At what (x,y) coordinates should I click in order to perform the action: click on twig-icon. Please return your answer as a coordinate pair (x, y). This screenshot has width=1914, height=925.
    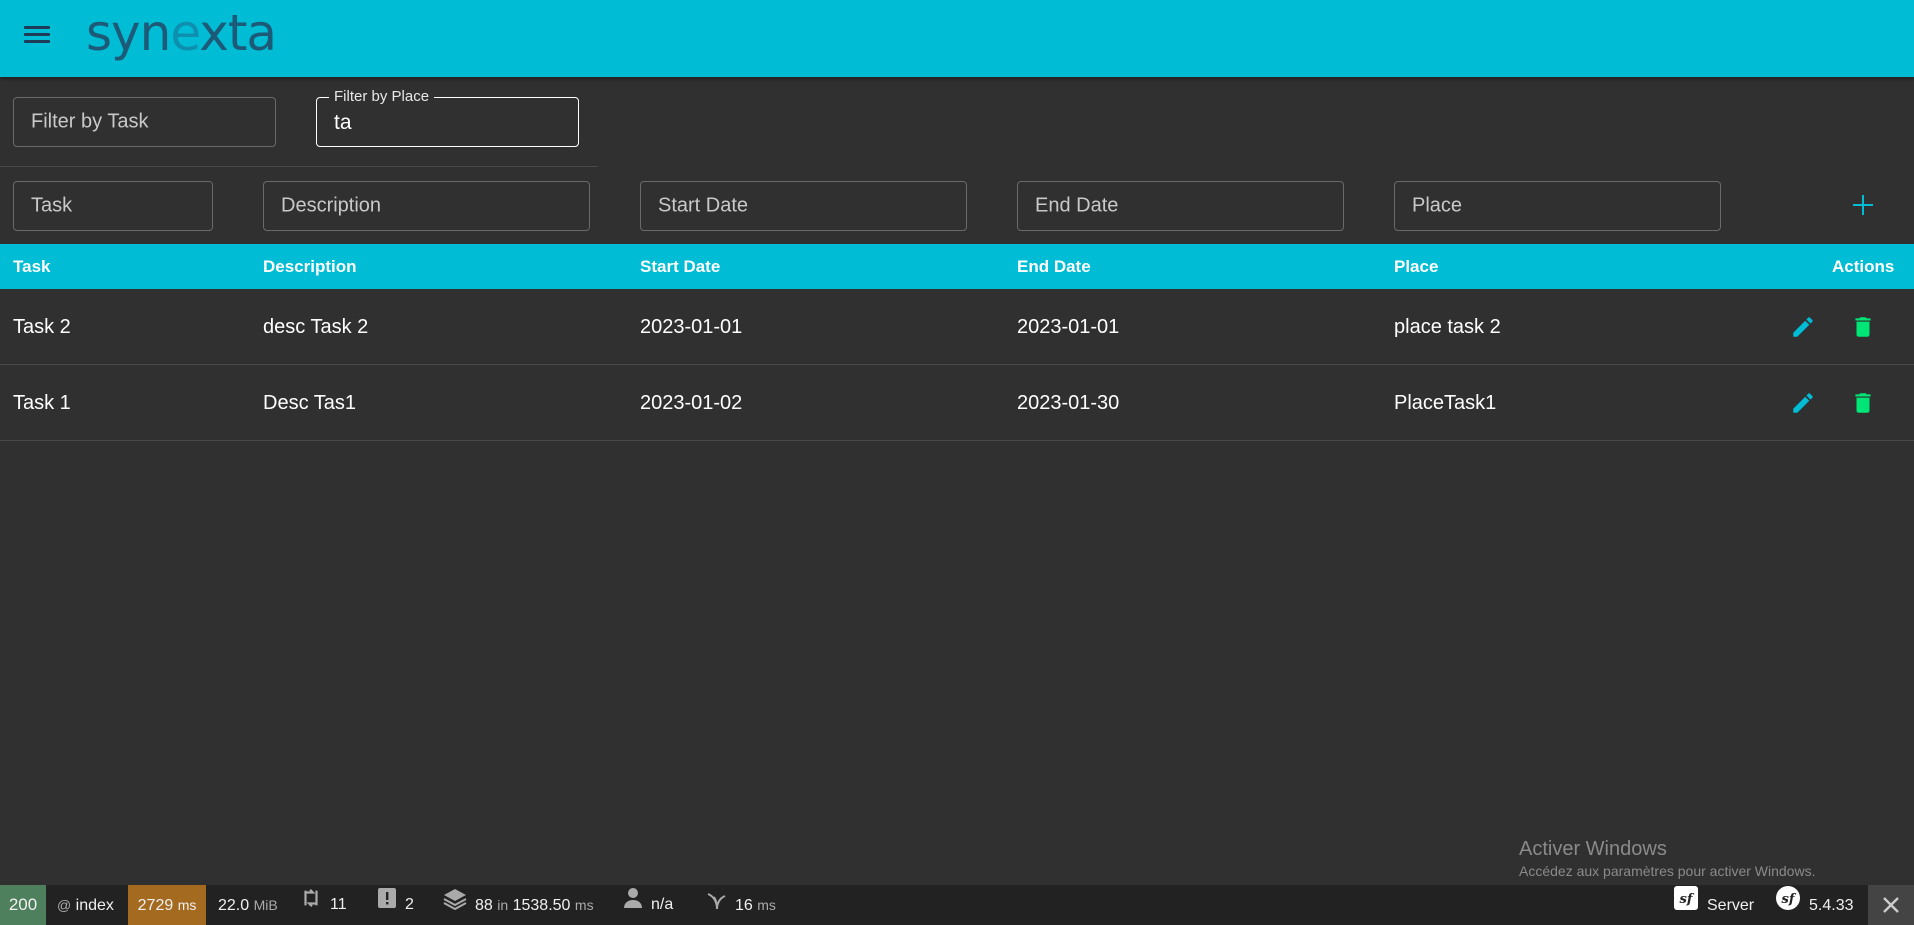
    Looking at the image, I should click on (717, 905).